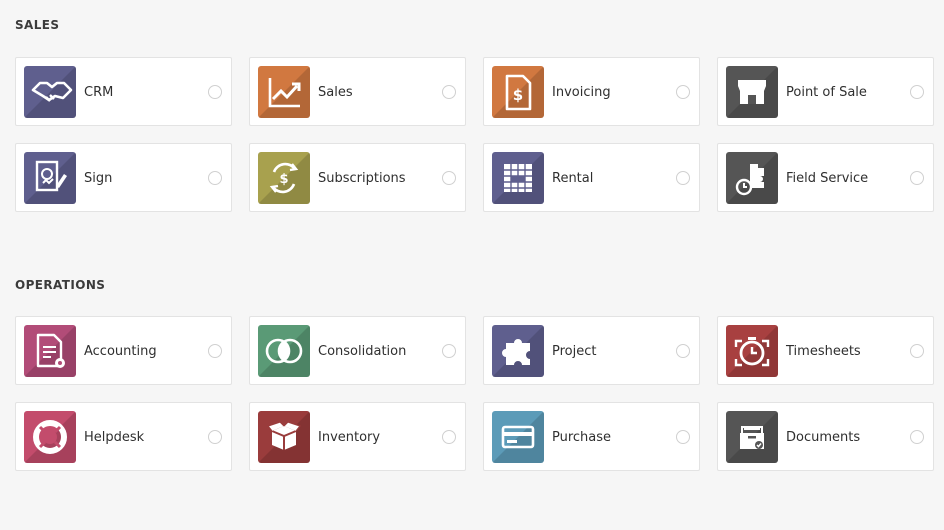  What do you see at coordinates (581, 92) in the screenshot?
I see `app-label: Invoicing` at bounding box center [581, 92].